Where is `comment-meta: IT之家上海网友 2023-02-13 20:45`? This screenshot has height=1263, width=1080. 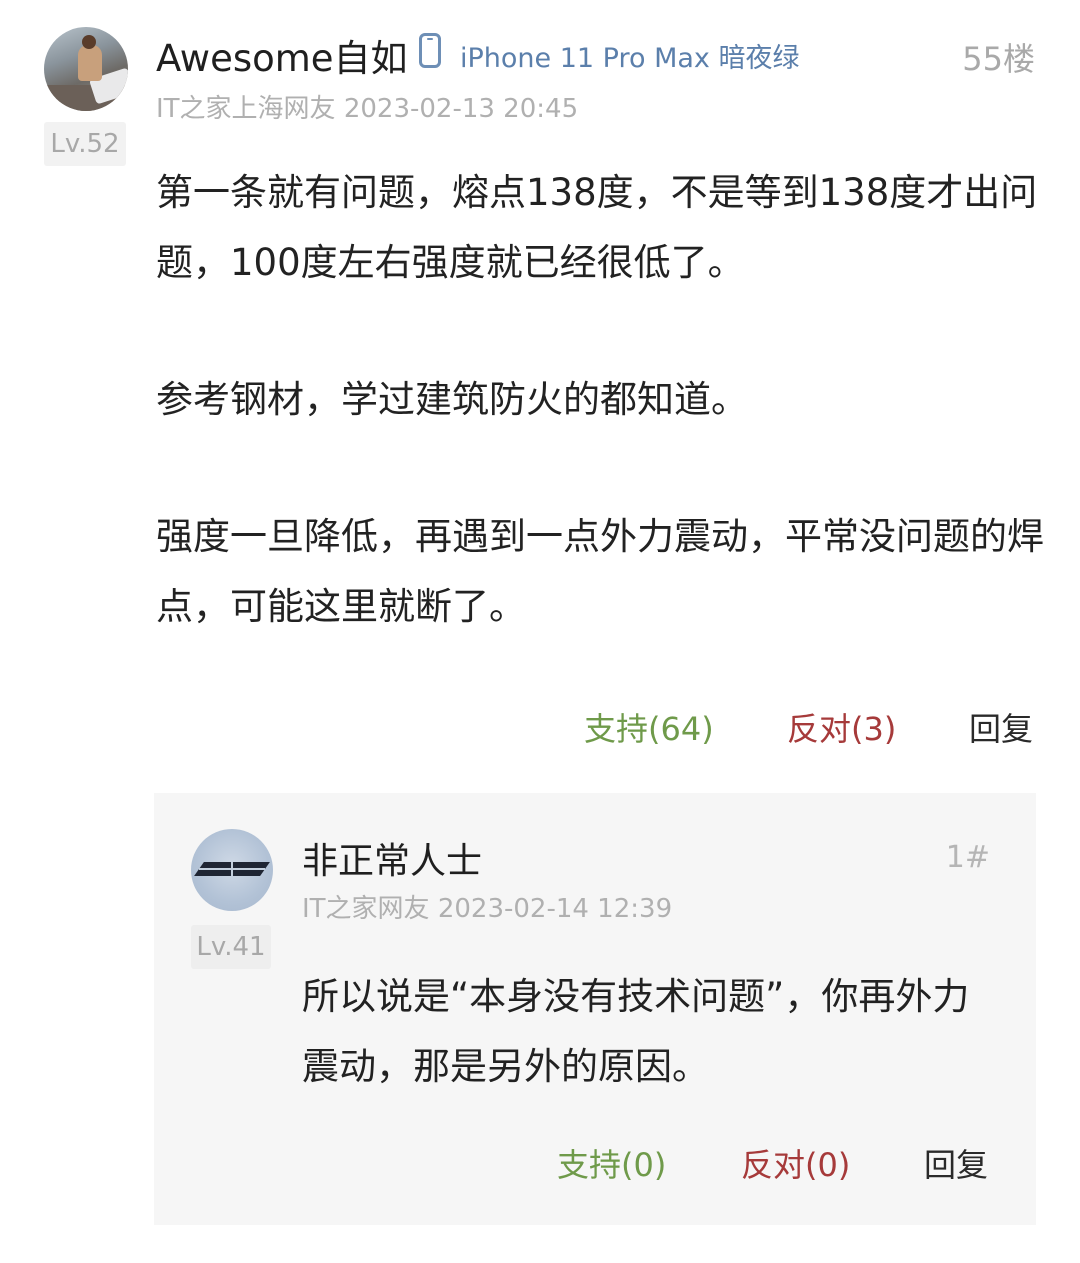
comment-meta: IT之家上海网友 2023-02-13 20:45 is located at coordinates (367, 109).